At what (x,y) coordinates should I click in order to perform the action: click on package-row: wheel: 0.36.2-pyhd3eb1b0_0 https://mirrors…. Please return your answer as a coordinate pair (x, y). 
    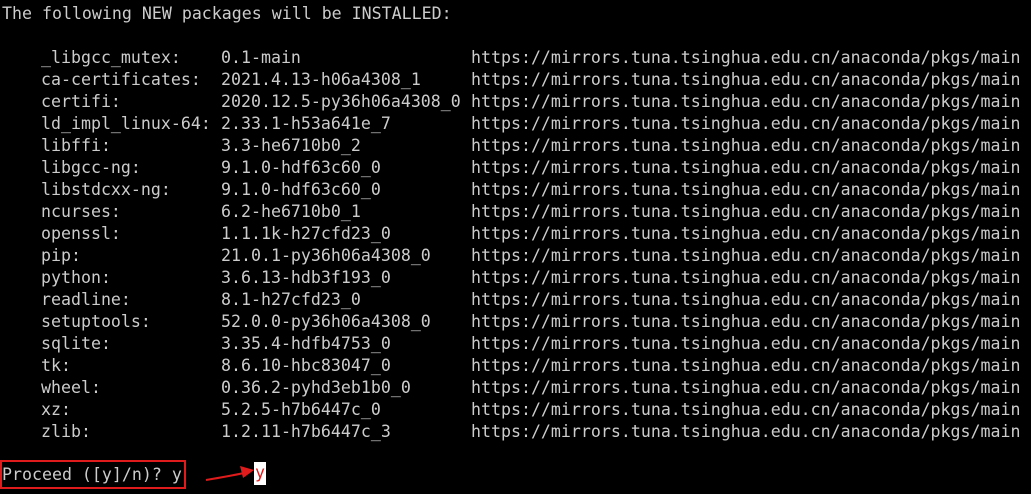
    Looking at the image, I should click on (515, 388).